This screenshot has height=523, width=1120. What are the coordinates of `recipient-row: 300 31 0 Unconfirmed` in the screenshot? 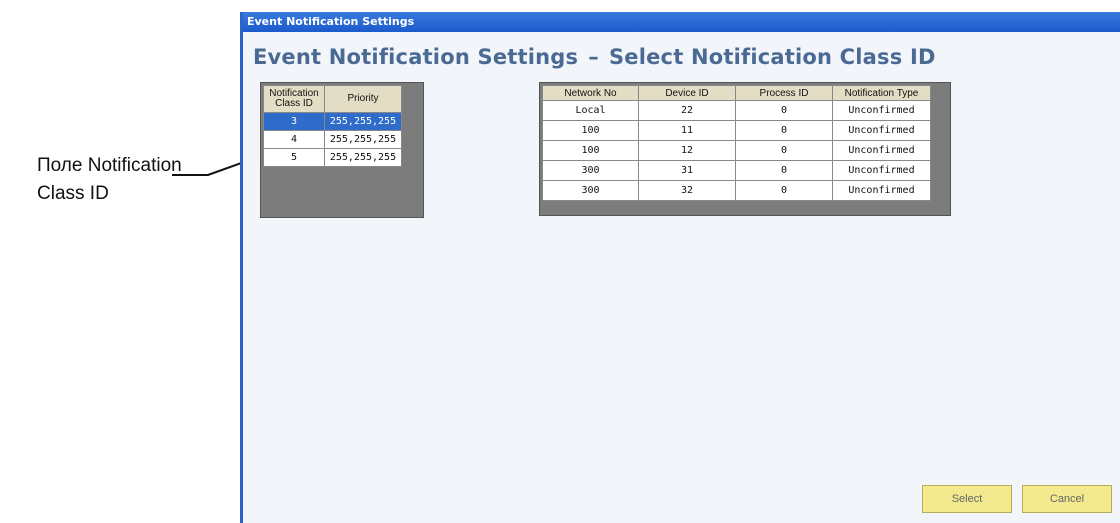 It's located at (736, 170).